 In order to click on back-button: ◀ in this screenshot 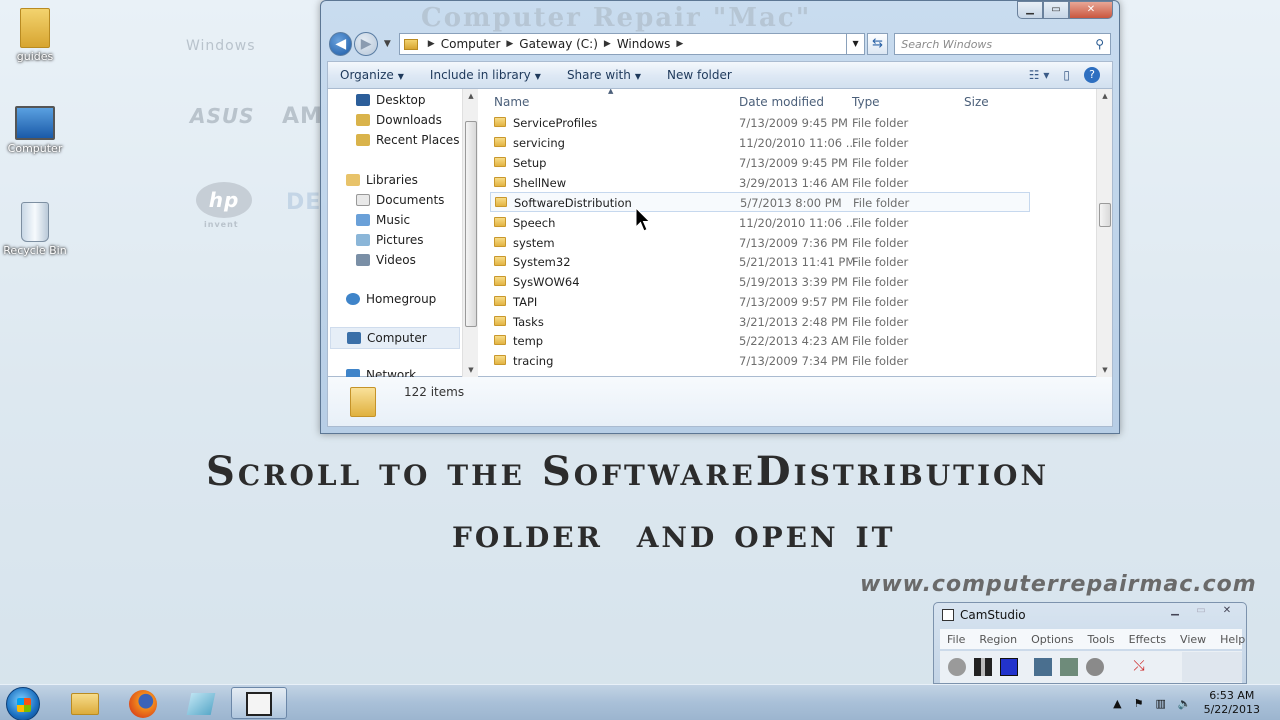, I will do `click(341, 44)`.